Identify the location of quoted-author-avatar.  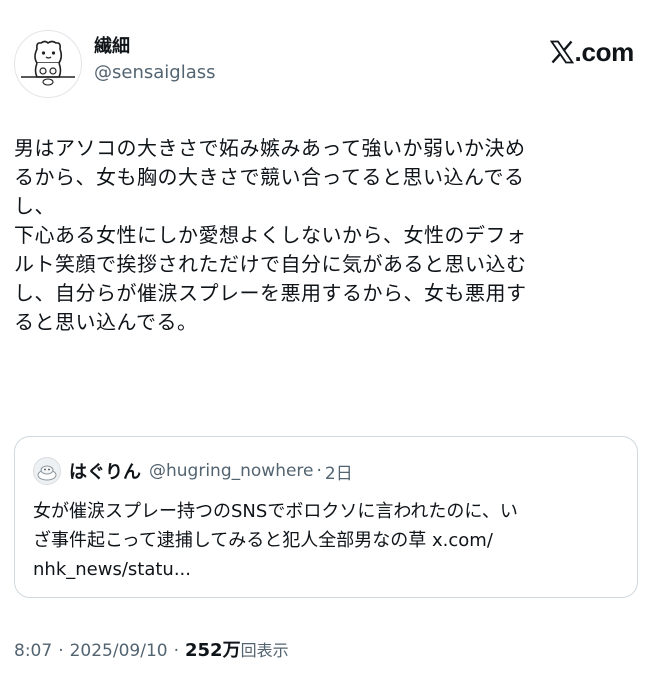
(47, 471).